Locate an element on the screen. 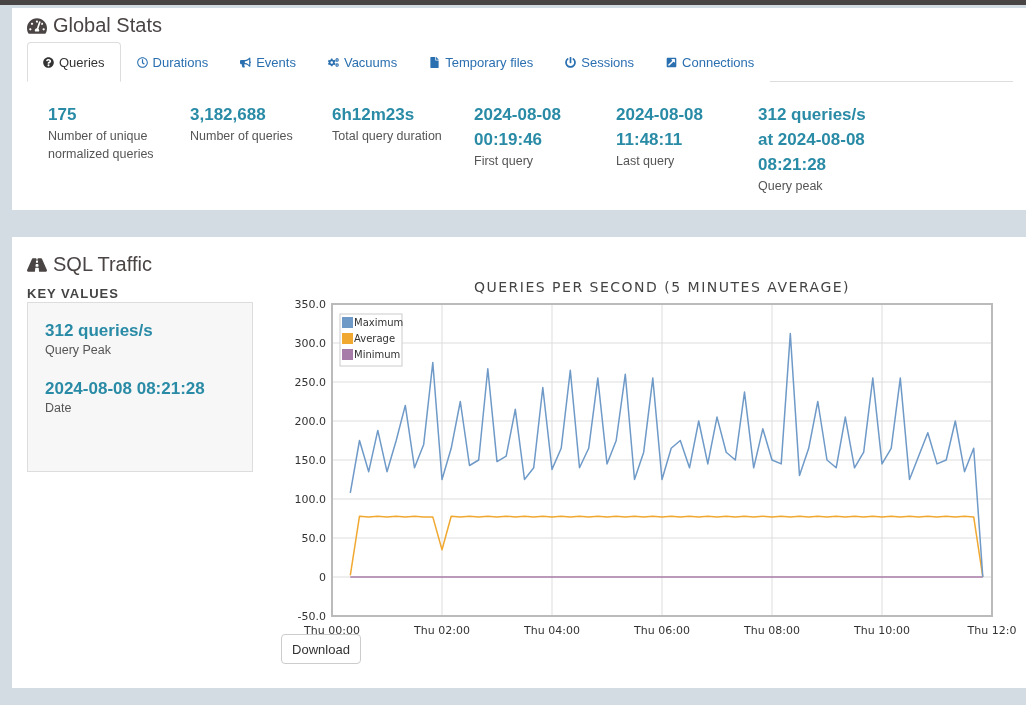  x-tick-label: Thu 04:00 is located at coordinates (552, 629).